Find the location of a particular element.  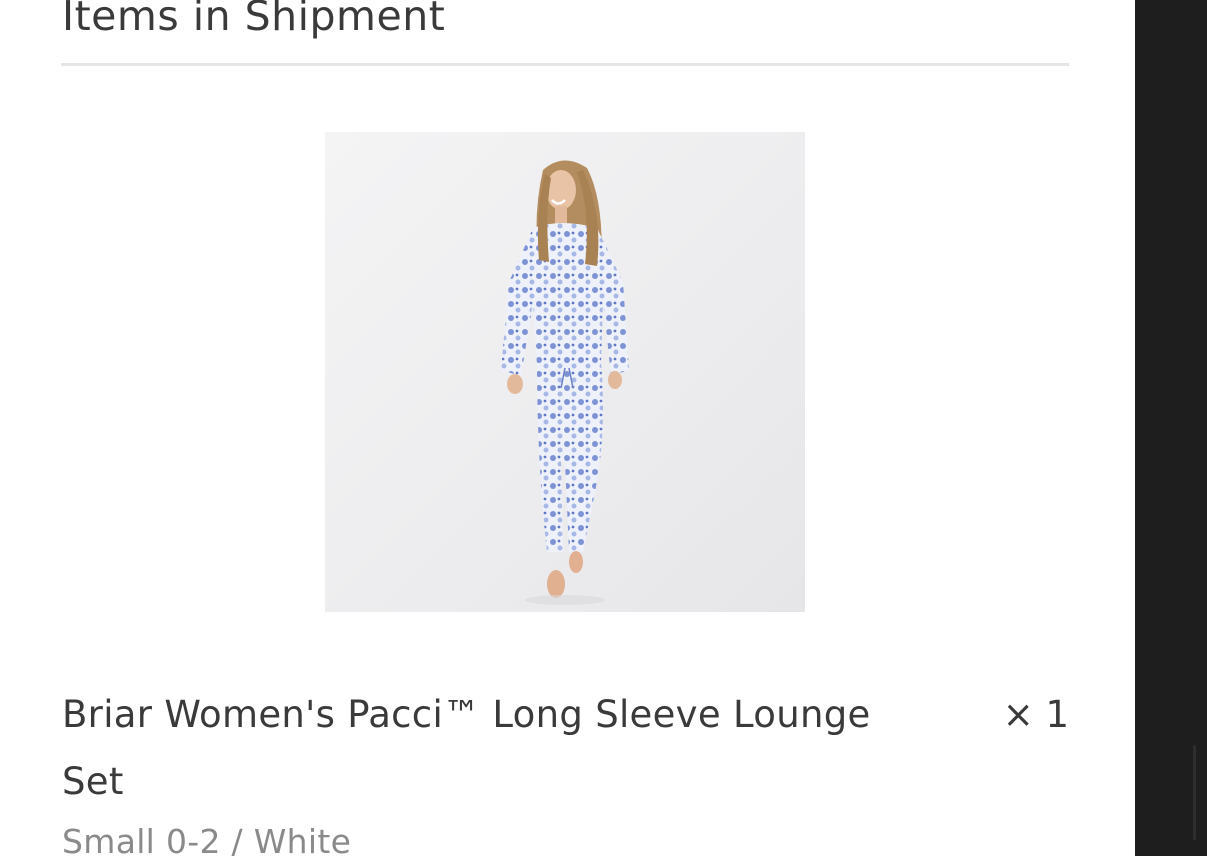

section-divider is located at coordinates (565, 64).